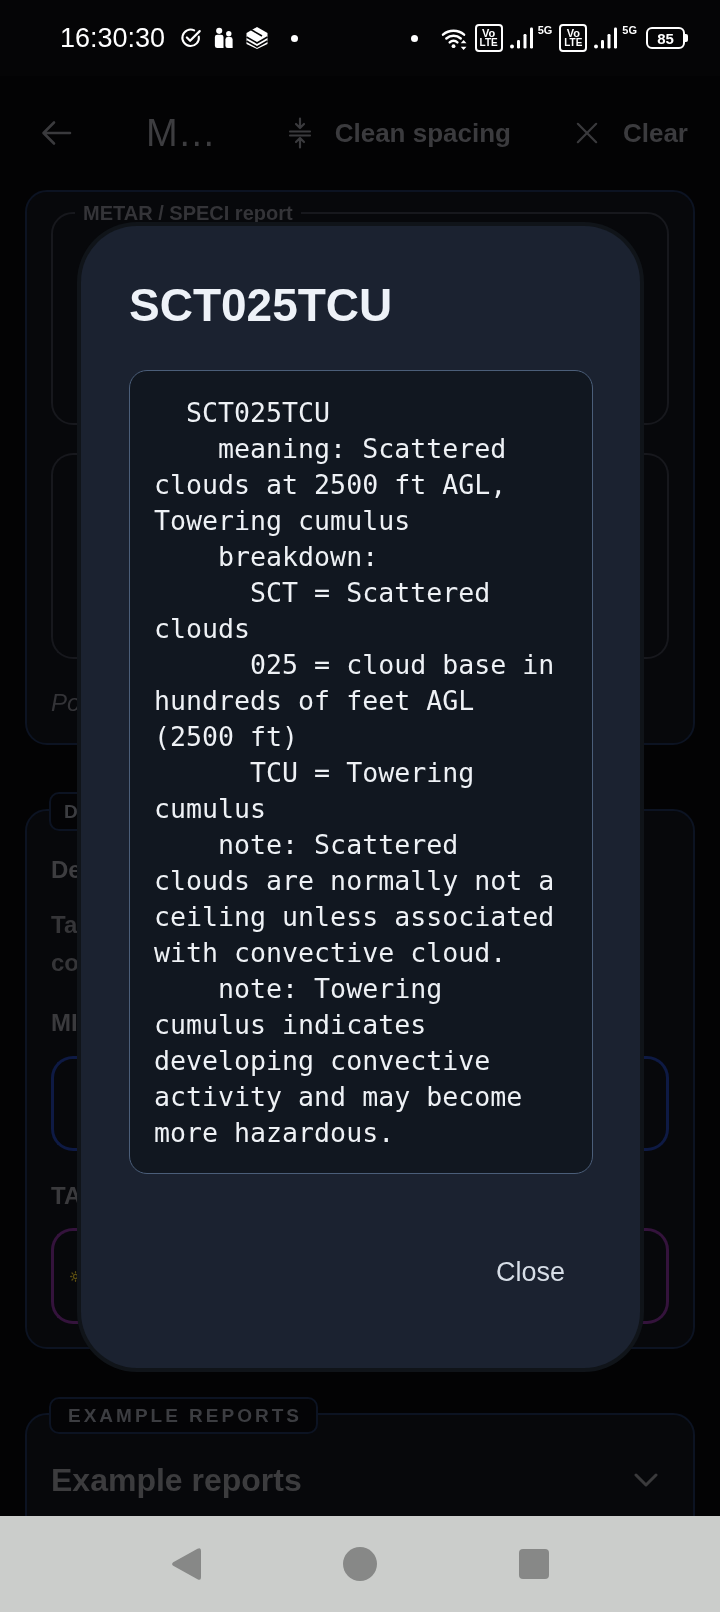 Image resolution: width=720 pixels, height=1612 pixels. I want to click on recents-icon, so click(534, 1564).